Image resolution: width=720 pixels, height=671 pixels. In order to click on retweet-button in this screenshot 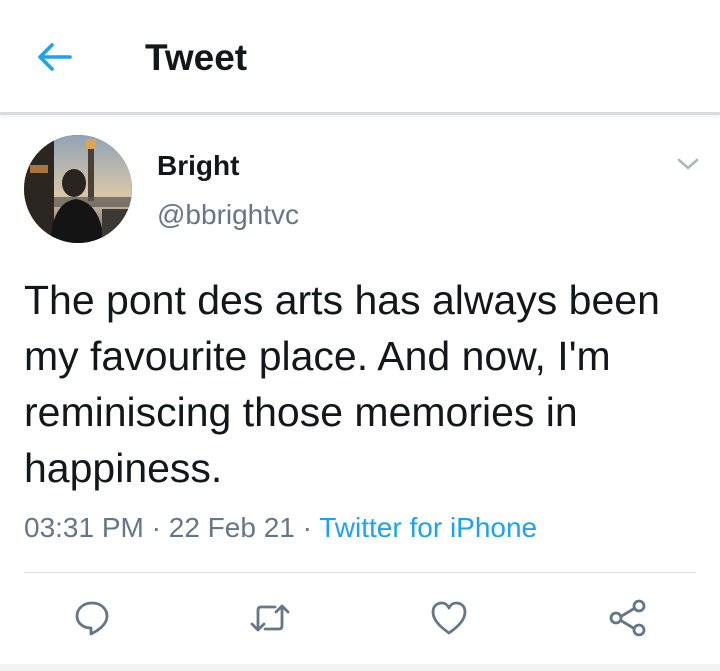, I will do `click(270, 618)`.